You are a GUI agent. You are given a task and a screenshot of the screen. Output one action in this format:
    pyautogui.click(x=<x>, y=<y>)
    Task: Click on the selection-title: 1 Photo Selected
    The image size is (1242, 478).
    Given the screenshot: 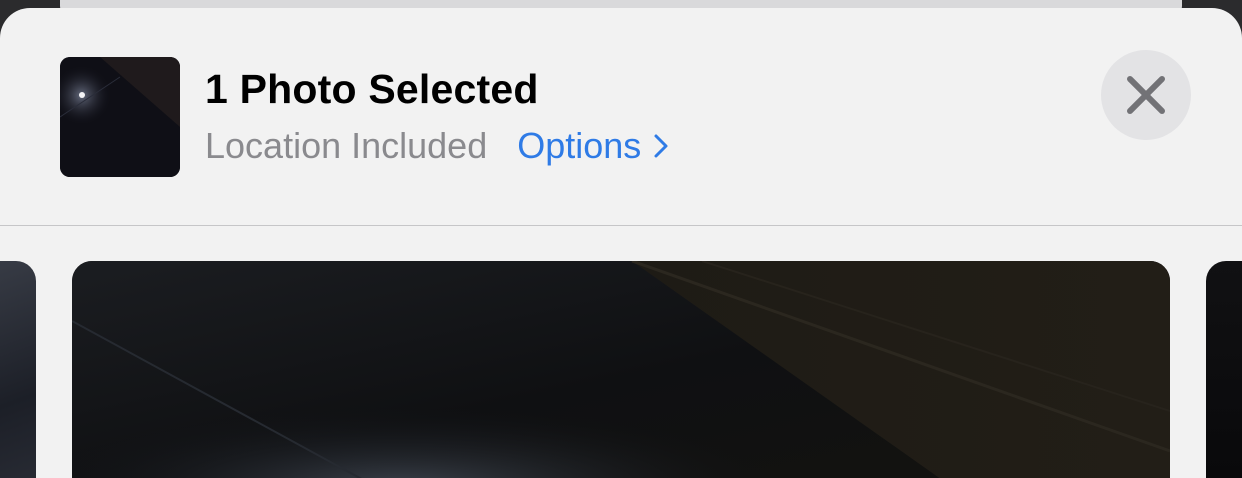 What is the action you would take?
    pyautogui.click(x=372, y=89)
    